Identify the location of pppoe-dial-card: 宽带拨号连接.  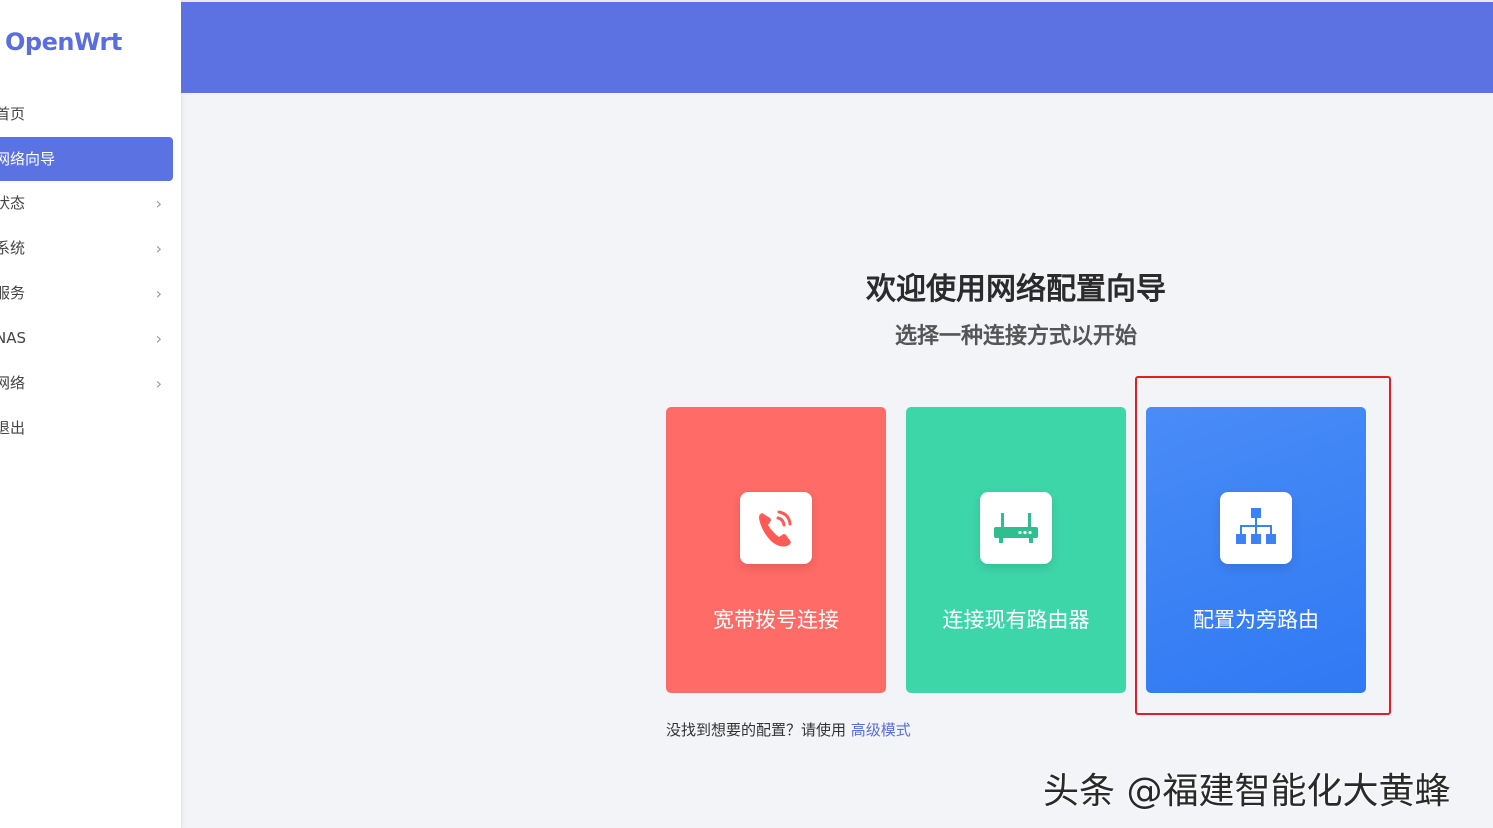
(776, 550).